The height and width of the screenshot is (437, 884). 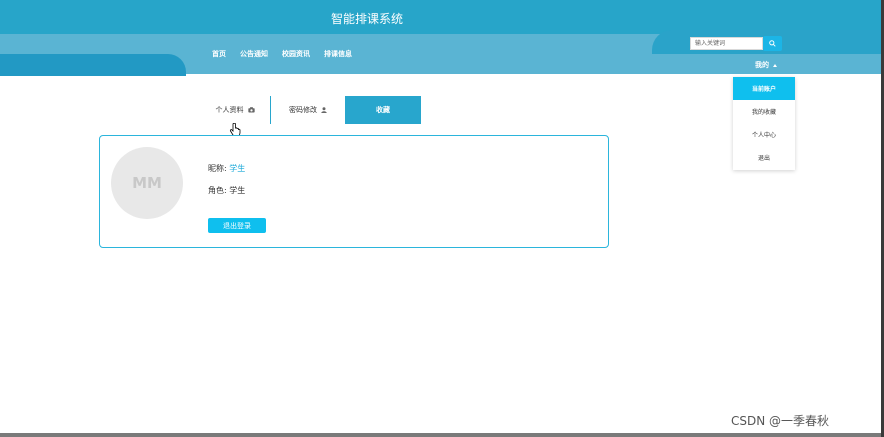 I want to click on search-icon, so click(x=772, y=43).